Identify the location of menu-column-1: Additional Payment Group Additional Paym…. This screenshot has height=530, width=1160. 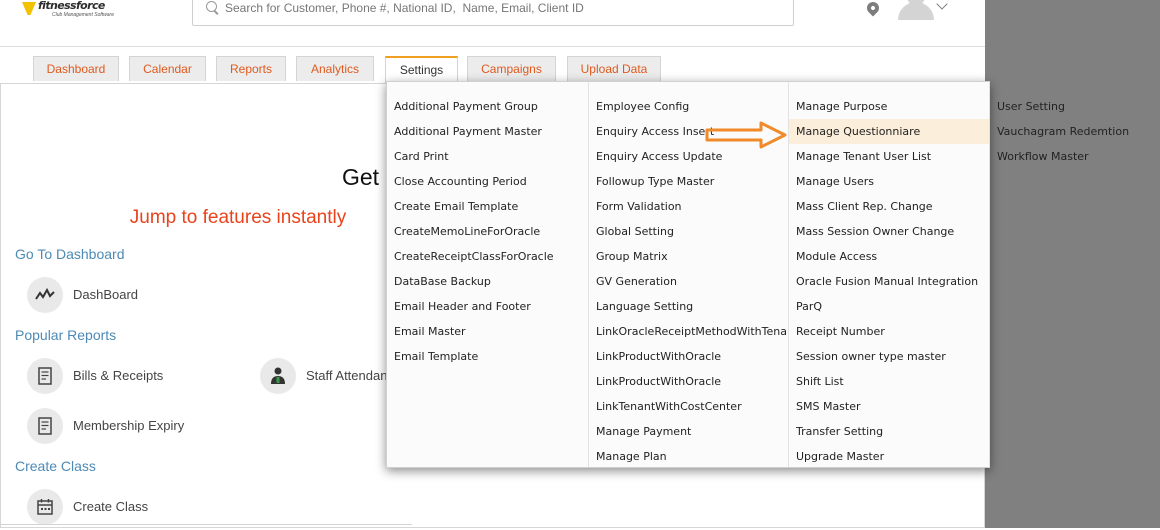
(487, 274).